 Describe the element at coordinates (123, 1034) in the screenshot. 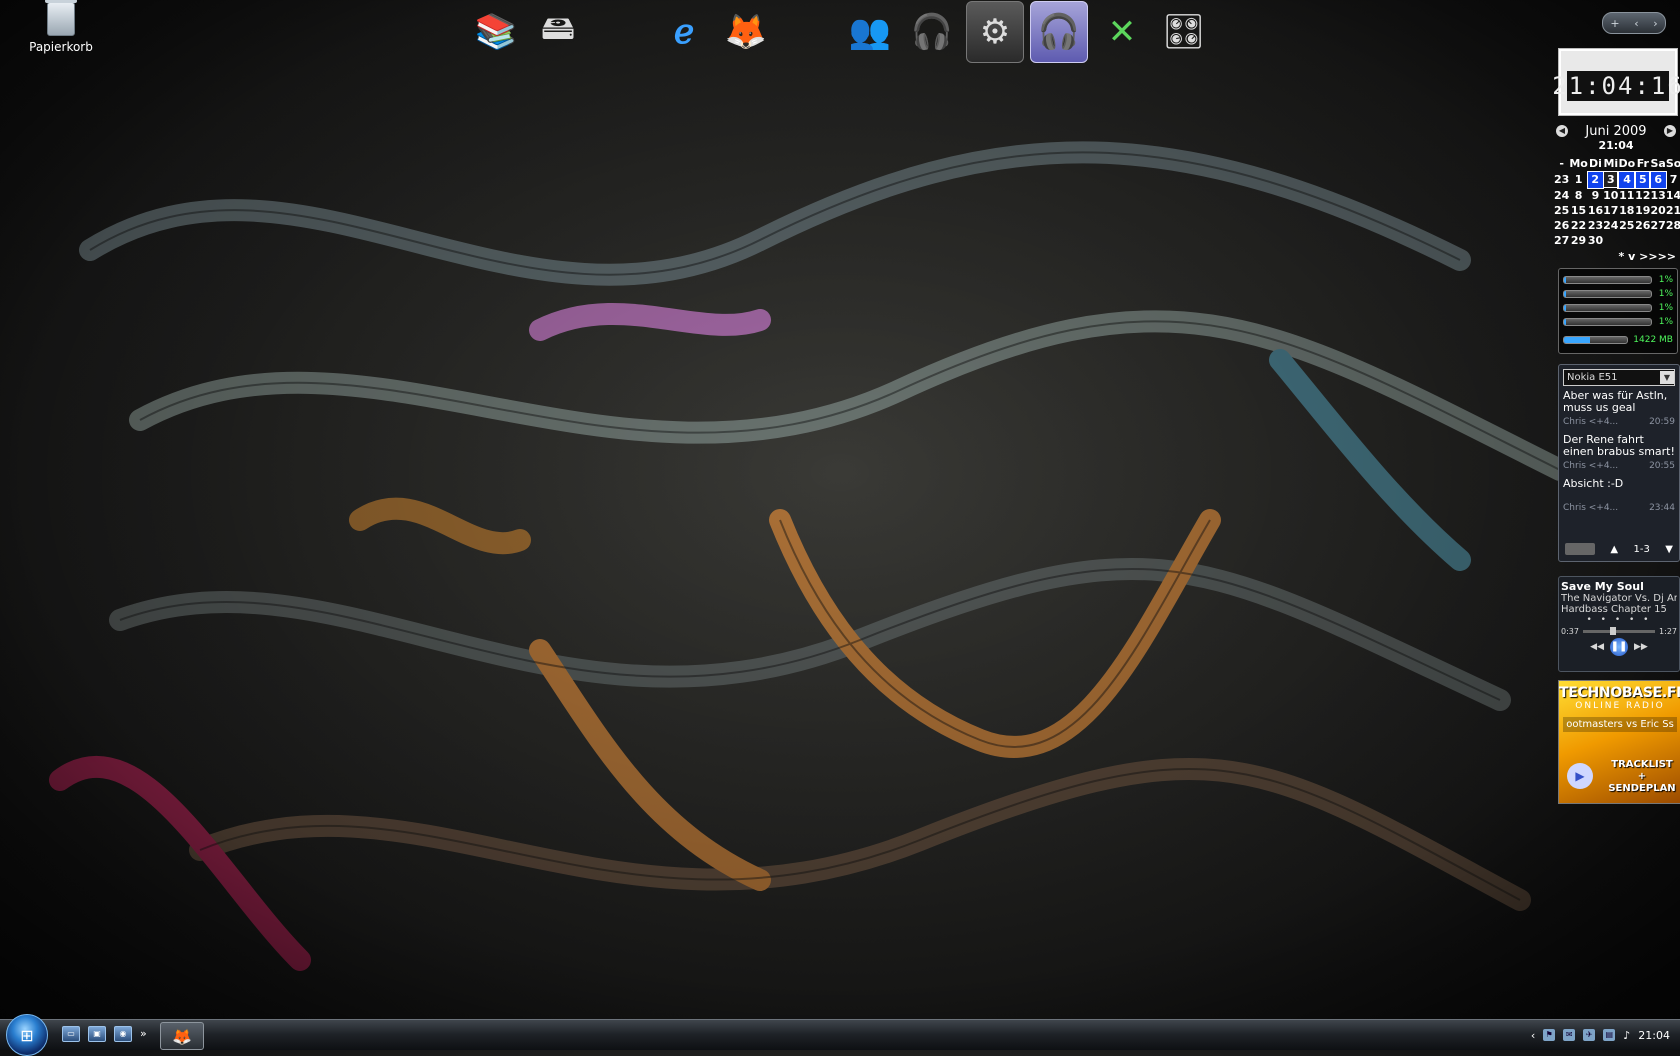

I see `media-player-icon: ◉` at that location.